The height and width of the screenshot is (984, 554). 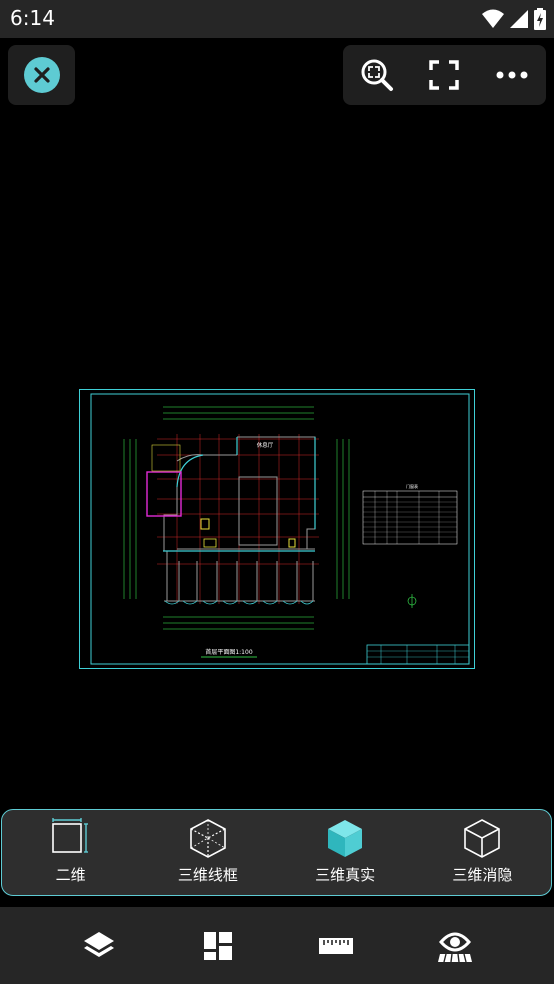 What do you see at coordinates (482, 838) in the screenshot?
I see `cube-hidden-line-icon` at bounding box center [482, 838].